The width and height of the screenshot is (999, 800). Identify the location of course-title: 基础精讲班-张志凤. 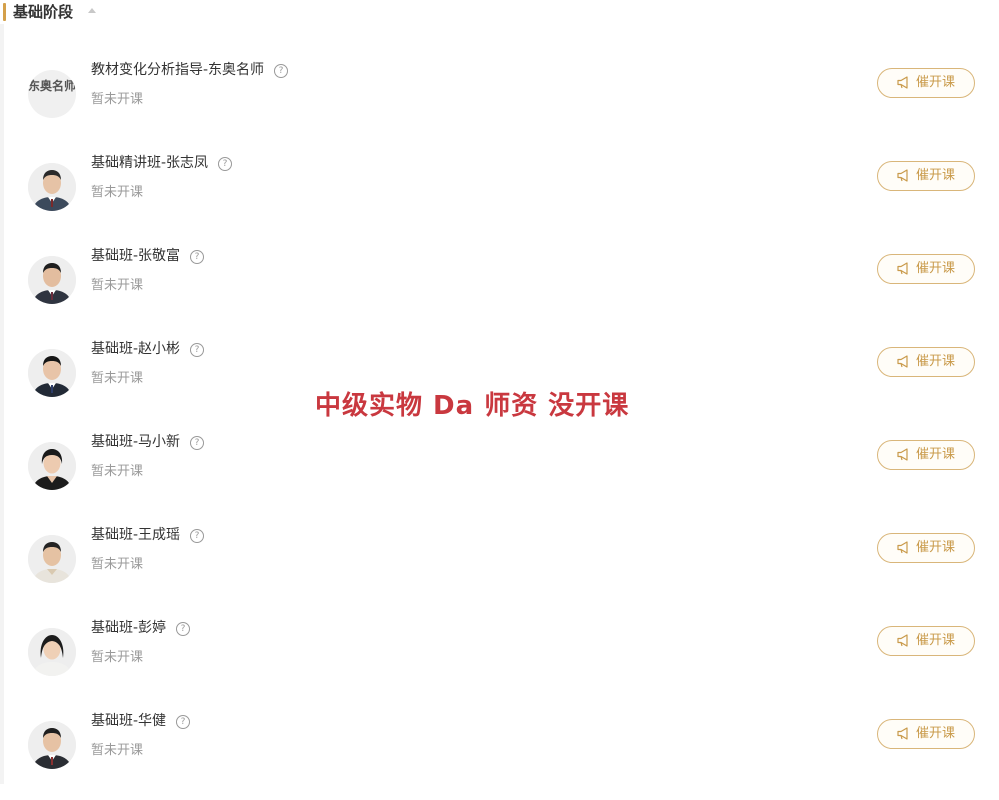
(150, 163).